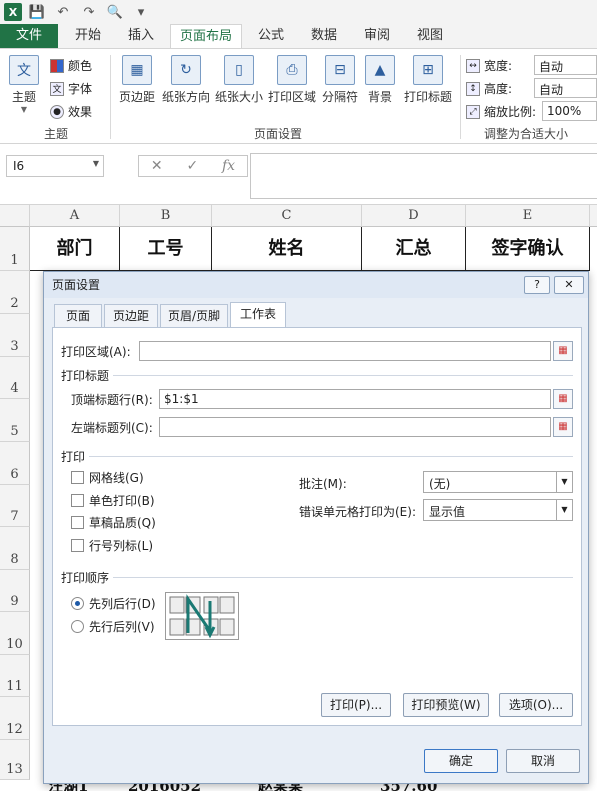 This screenshot has height=791, width=597. I want to click on cols-repeat-input, so click(355, 427).